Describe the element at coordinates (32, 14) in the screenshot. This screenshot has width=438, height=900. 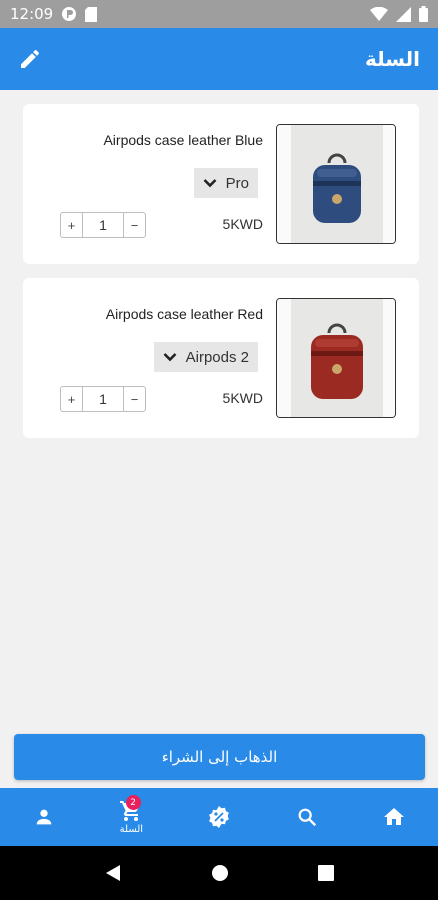
I see `status-time: 12:09` at that location.